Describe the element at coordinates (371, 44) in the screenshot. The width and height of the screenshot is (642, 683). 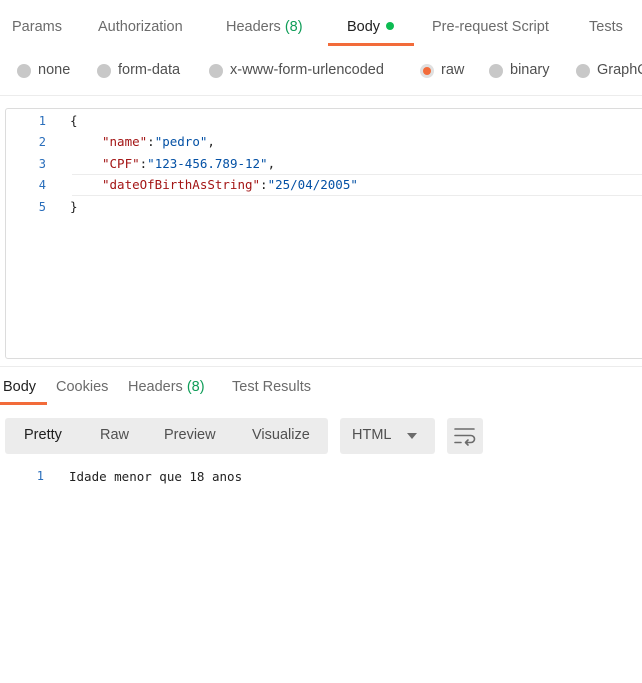
I see `active-tab-indicator` at that location.